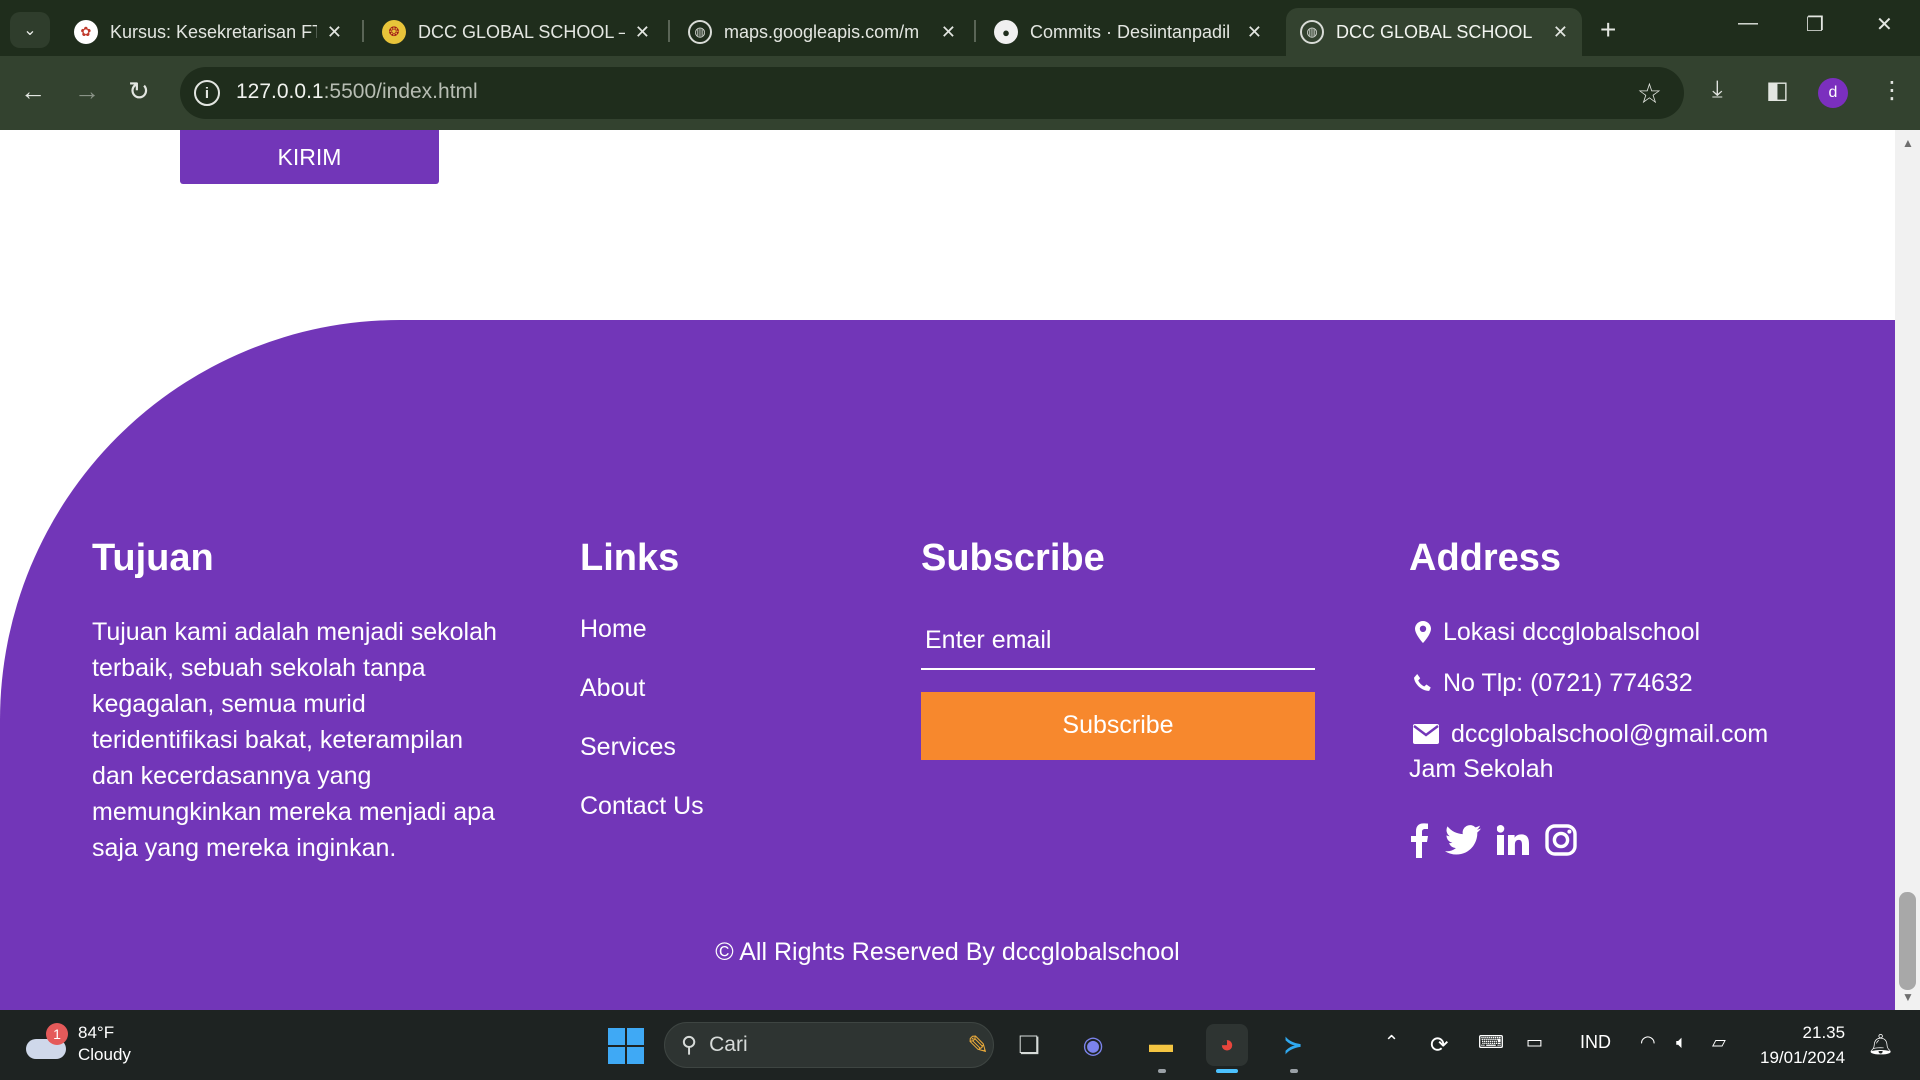  Describe the element at coordinates (1908, 143) in the screenshot. I see `scroll-up-arrow-icon: ▲` at that location.